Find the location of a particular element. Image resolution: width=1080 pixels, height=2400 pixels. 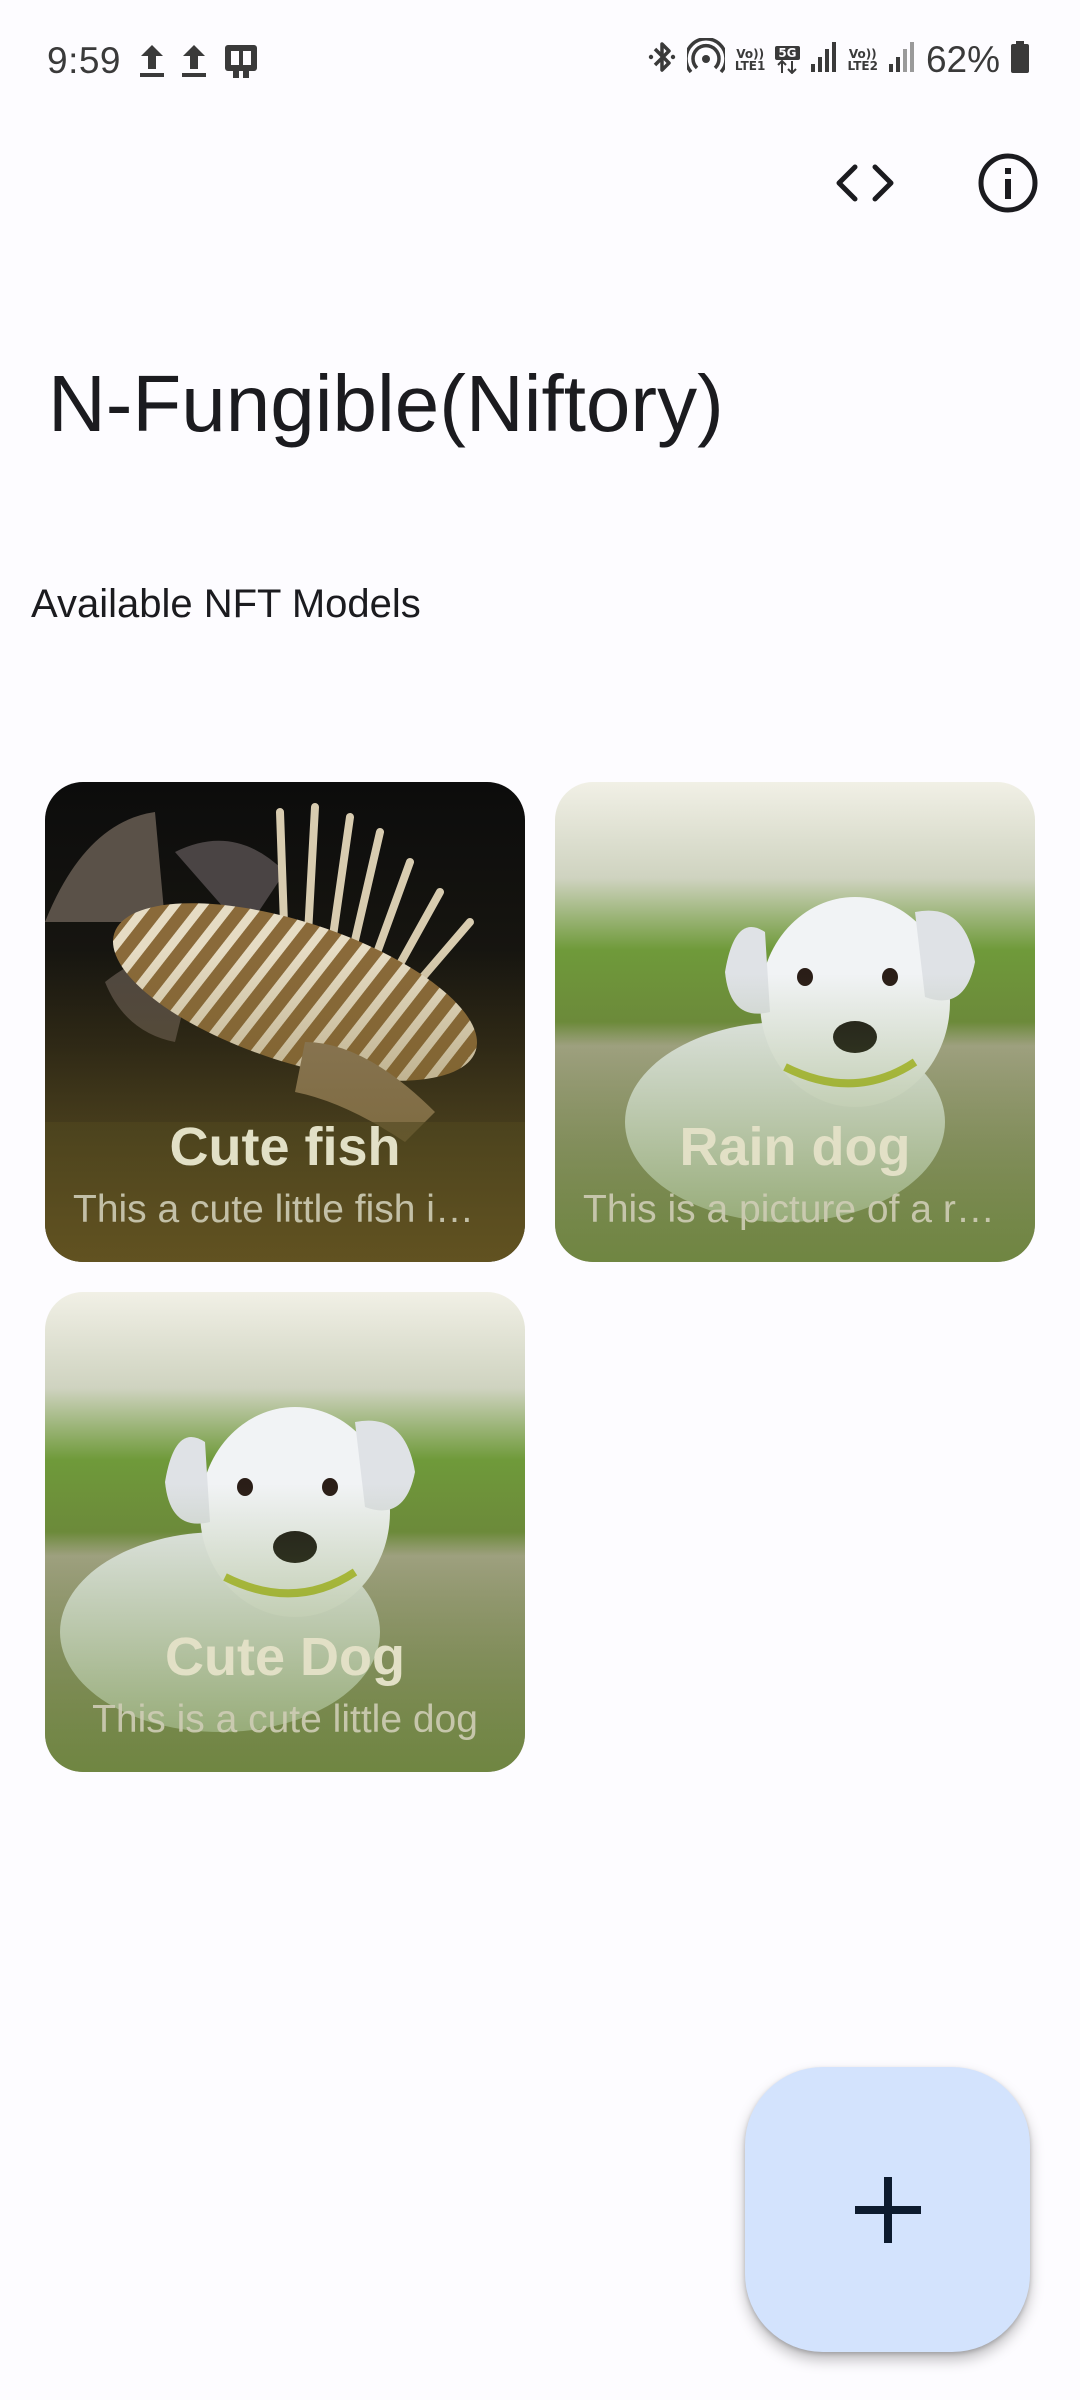

info-button is located at coordinates (1008, 183).